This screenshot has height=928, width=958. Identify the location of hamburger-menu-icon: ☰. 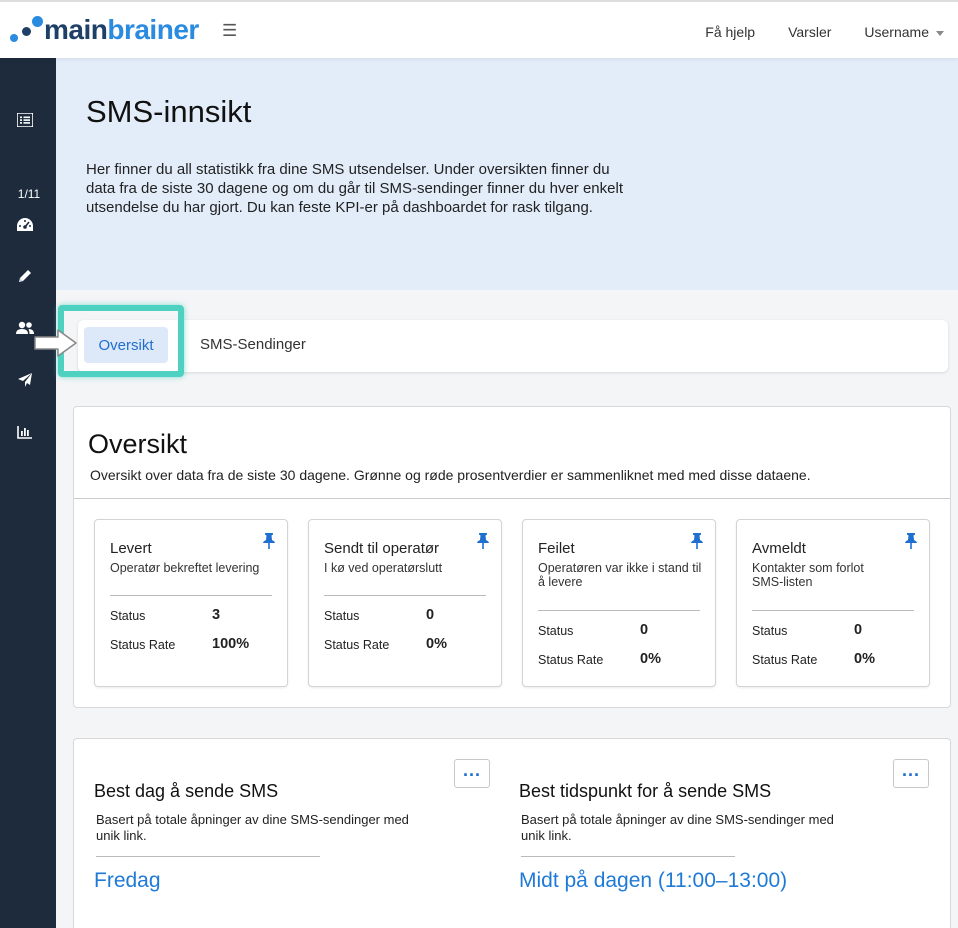
(229, 31).